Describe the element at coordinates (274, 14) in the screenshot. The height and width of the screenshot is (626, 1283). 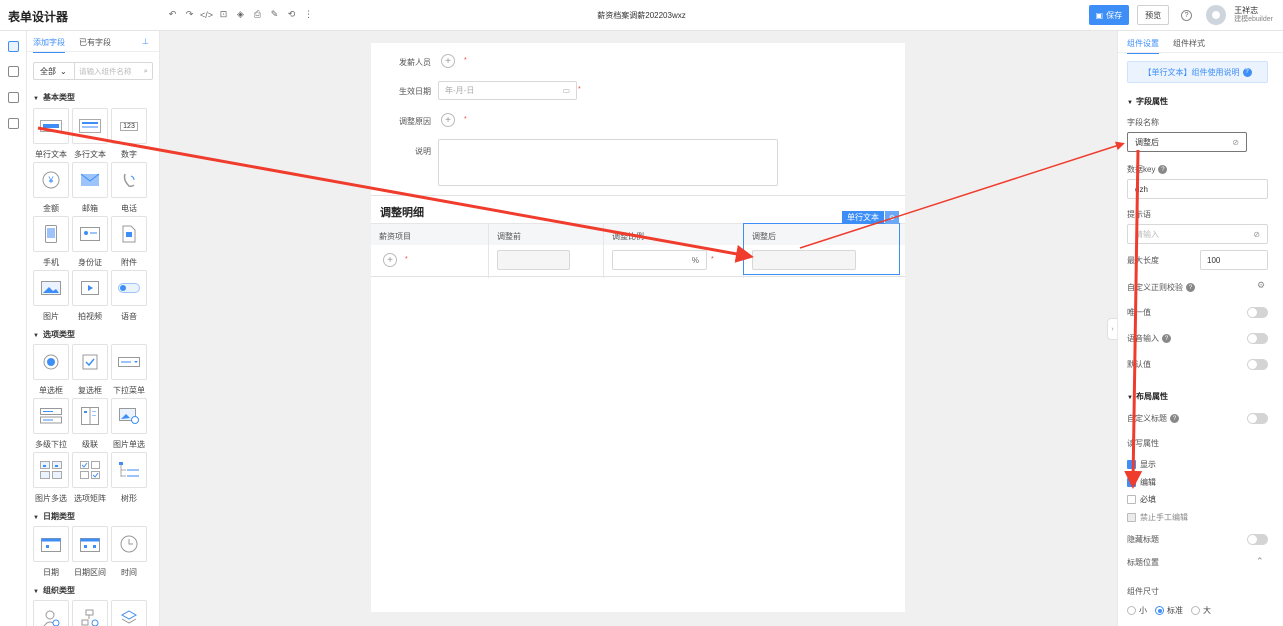
I see `edit-icon: ✎` at that location.